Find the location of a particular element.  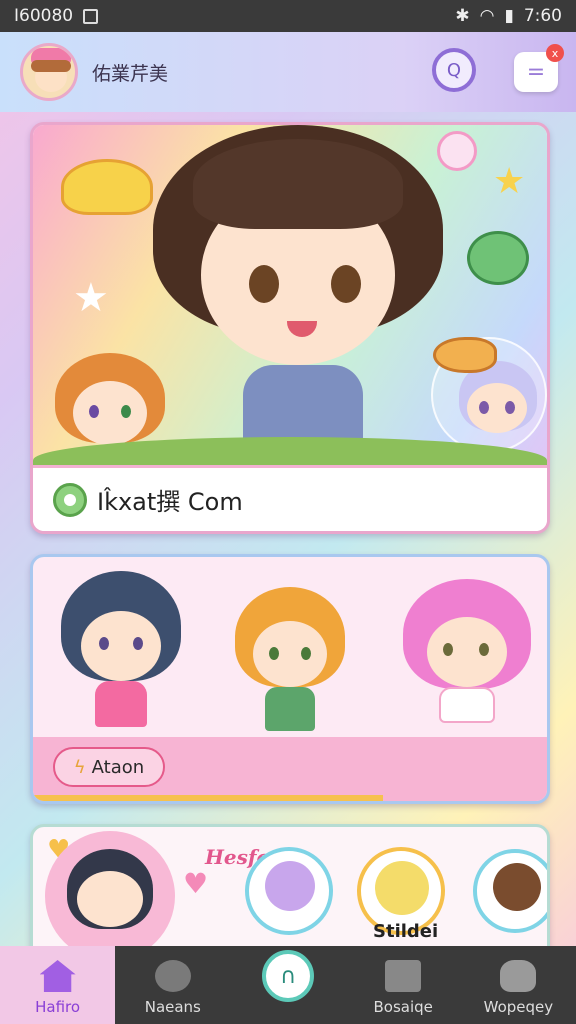

featured-caption: Ik̂xat撰 Com is located at coordinates (170, 502).